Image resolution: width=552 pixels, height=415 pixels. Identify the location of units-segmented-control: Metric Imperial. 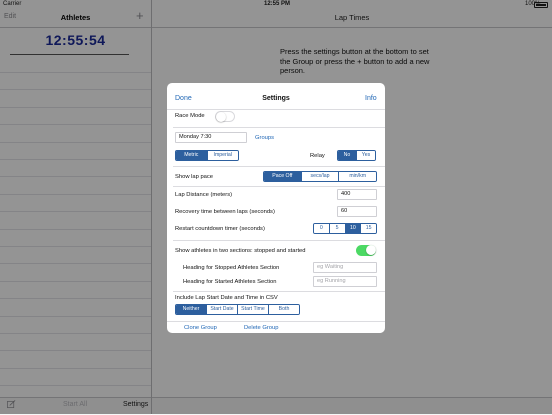
(207, 155).